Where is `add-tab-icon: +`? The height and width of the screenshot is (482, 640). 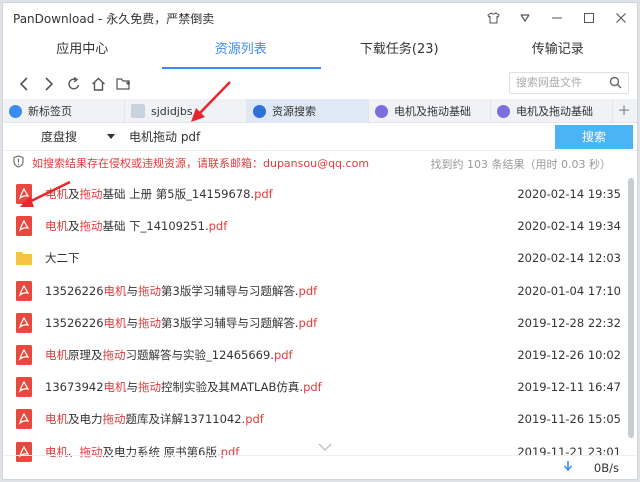 add-tab-icon: + is located at coordinates (624, 111).